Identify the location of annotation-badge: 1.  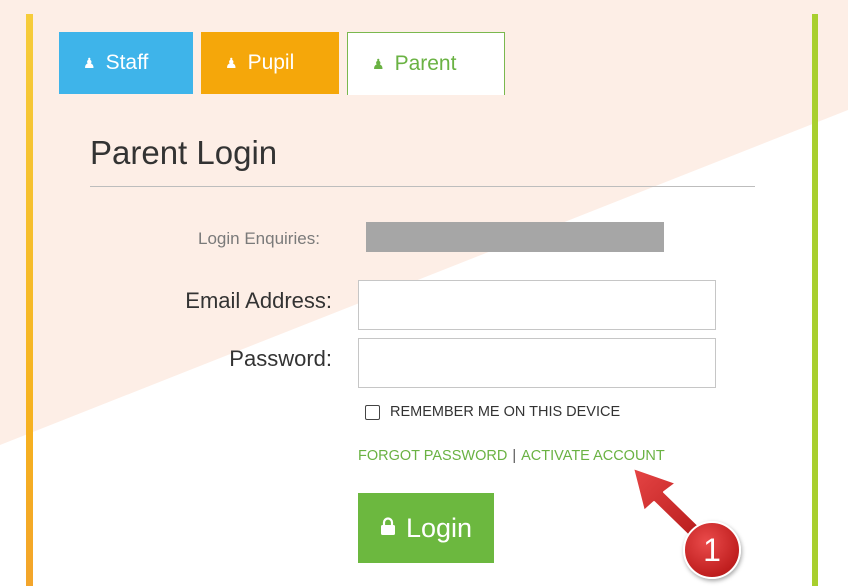
(712, 550).